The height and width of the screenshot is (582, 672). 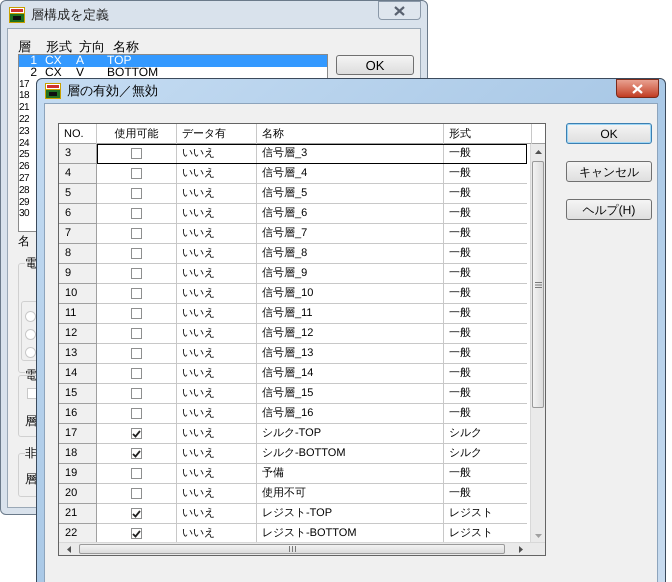 I want to click on table-row: いいえ 使用不可 一般, so click(x=312, y=494).